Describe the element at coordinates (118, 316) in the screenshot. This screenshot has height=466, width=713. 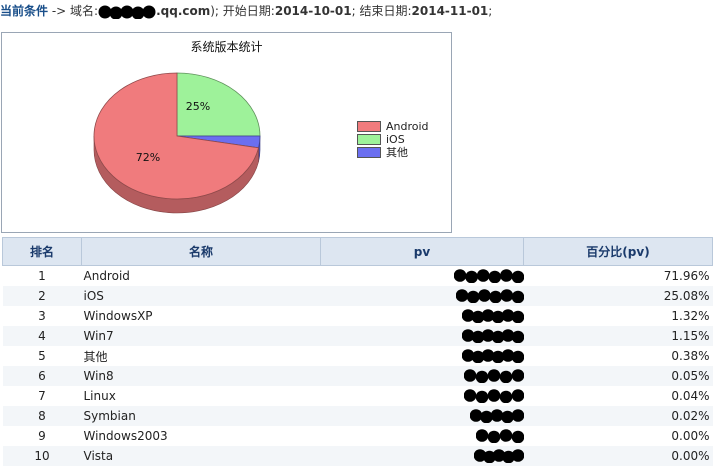
I see `cell-name: WindowsXP` at that location.